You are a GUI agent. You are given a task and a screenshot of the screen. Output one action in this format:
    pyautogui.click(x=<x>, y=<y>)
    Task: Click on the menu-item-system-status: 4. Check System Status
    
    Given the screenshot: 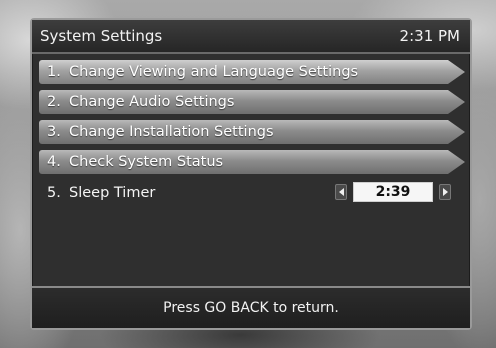 What is the action you would take?
    pyautogui.click(x=252, y=162)
    